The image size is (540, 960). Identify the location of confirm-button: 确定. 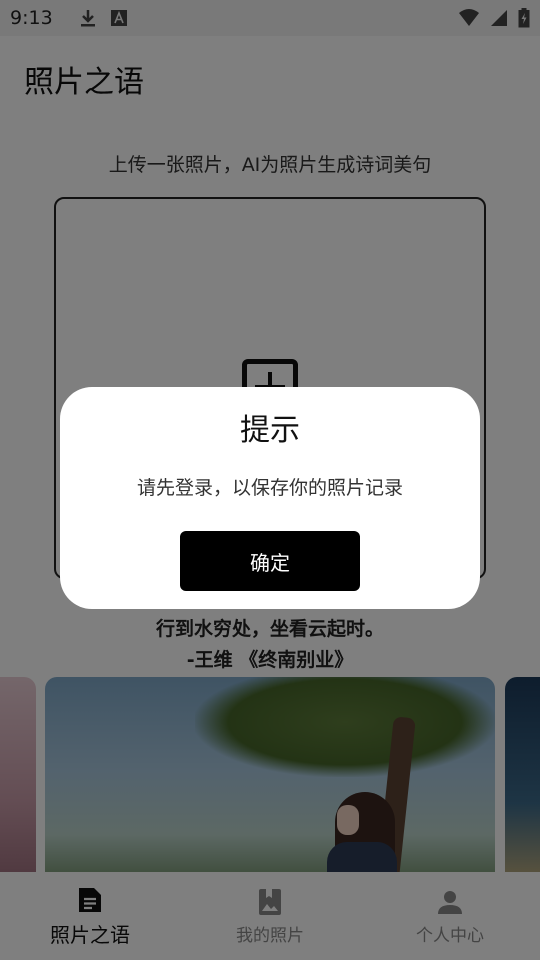
(270, 561).